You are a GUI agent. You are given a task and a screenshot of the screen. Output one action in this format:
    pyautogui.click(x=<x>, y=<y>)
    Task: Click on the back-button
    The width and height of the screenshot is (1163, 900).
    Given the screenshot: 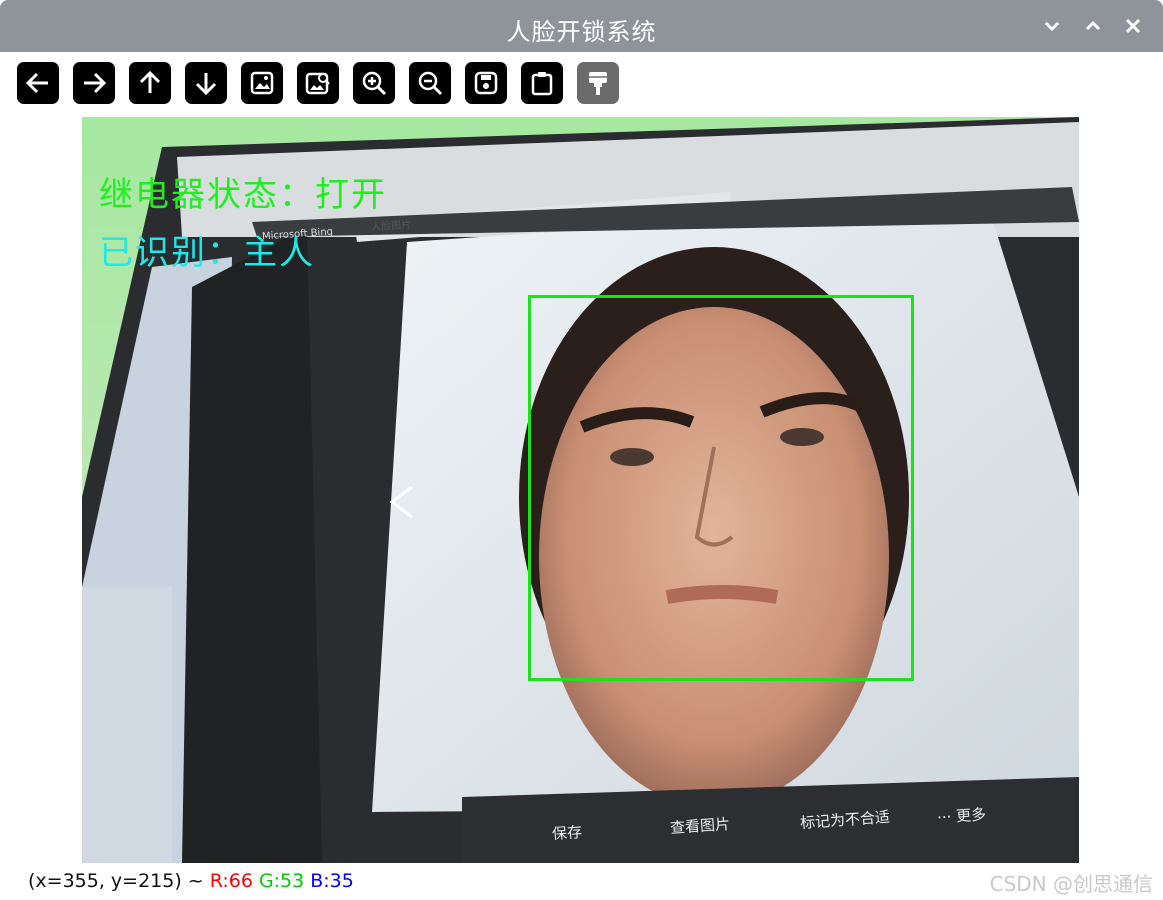 What is the action you would take?
    pyautogui.click(x=38, y=83)
    